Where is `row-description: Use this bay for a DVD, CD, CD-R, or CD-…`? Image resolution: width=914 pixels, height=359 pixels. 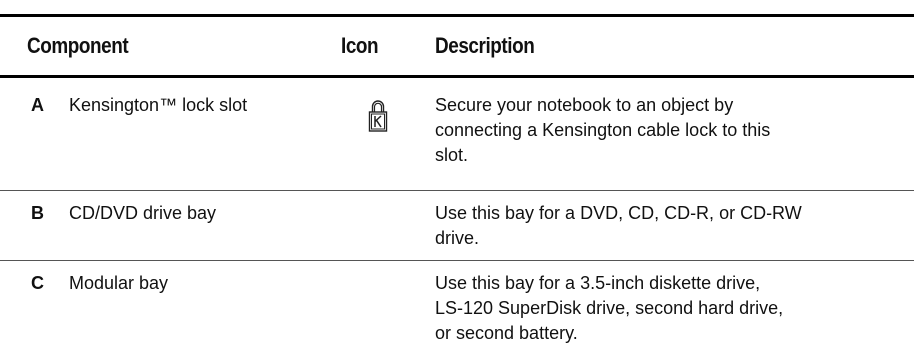 row-description: Use this bay for a DVD, CD, CD-R, or CD-… is located at coordinates (670, 226).